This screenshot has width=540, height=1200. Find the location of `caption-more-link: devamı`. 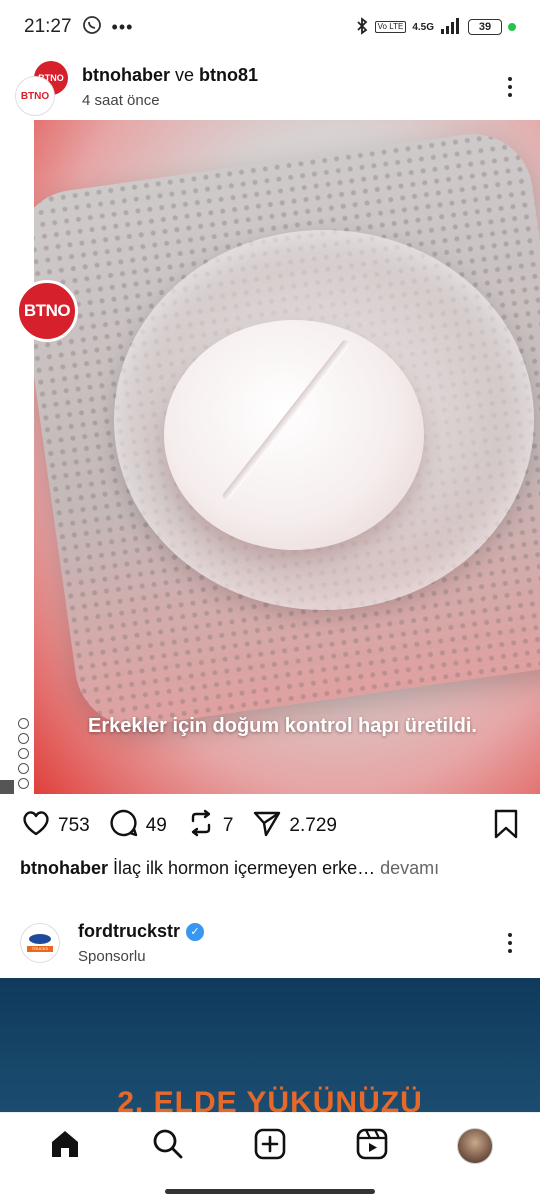

caption-more-link: devamı is located at coordinates (409, 868).